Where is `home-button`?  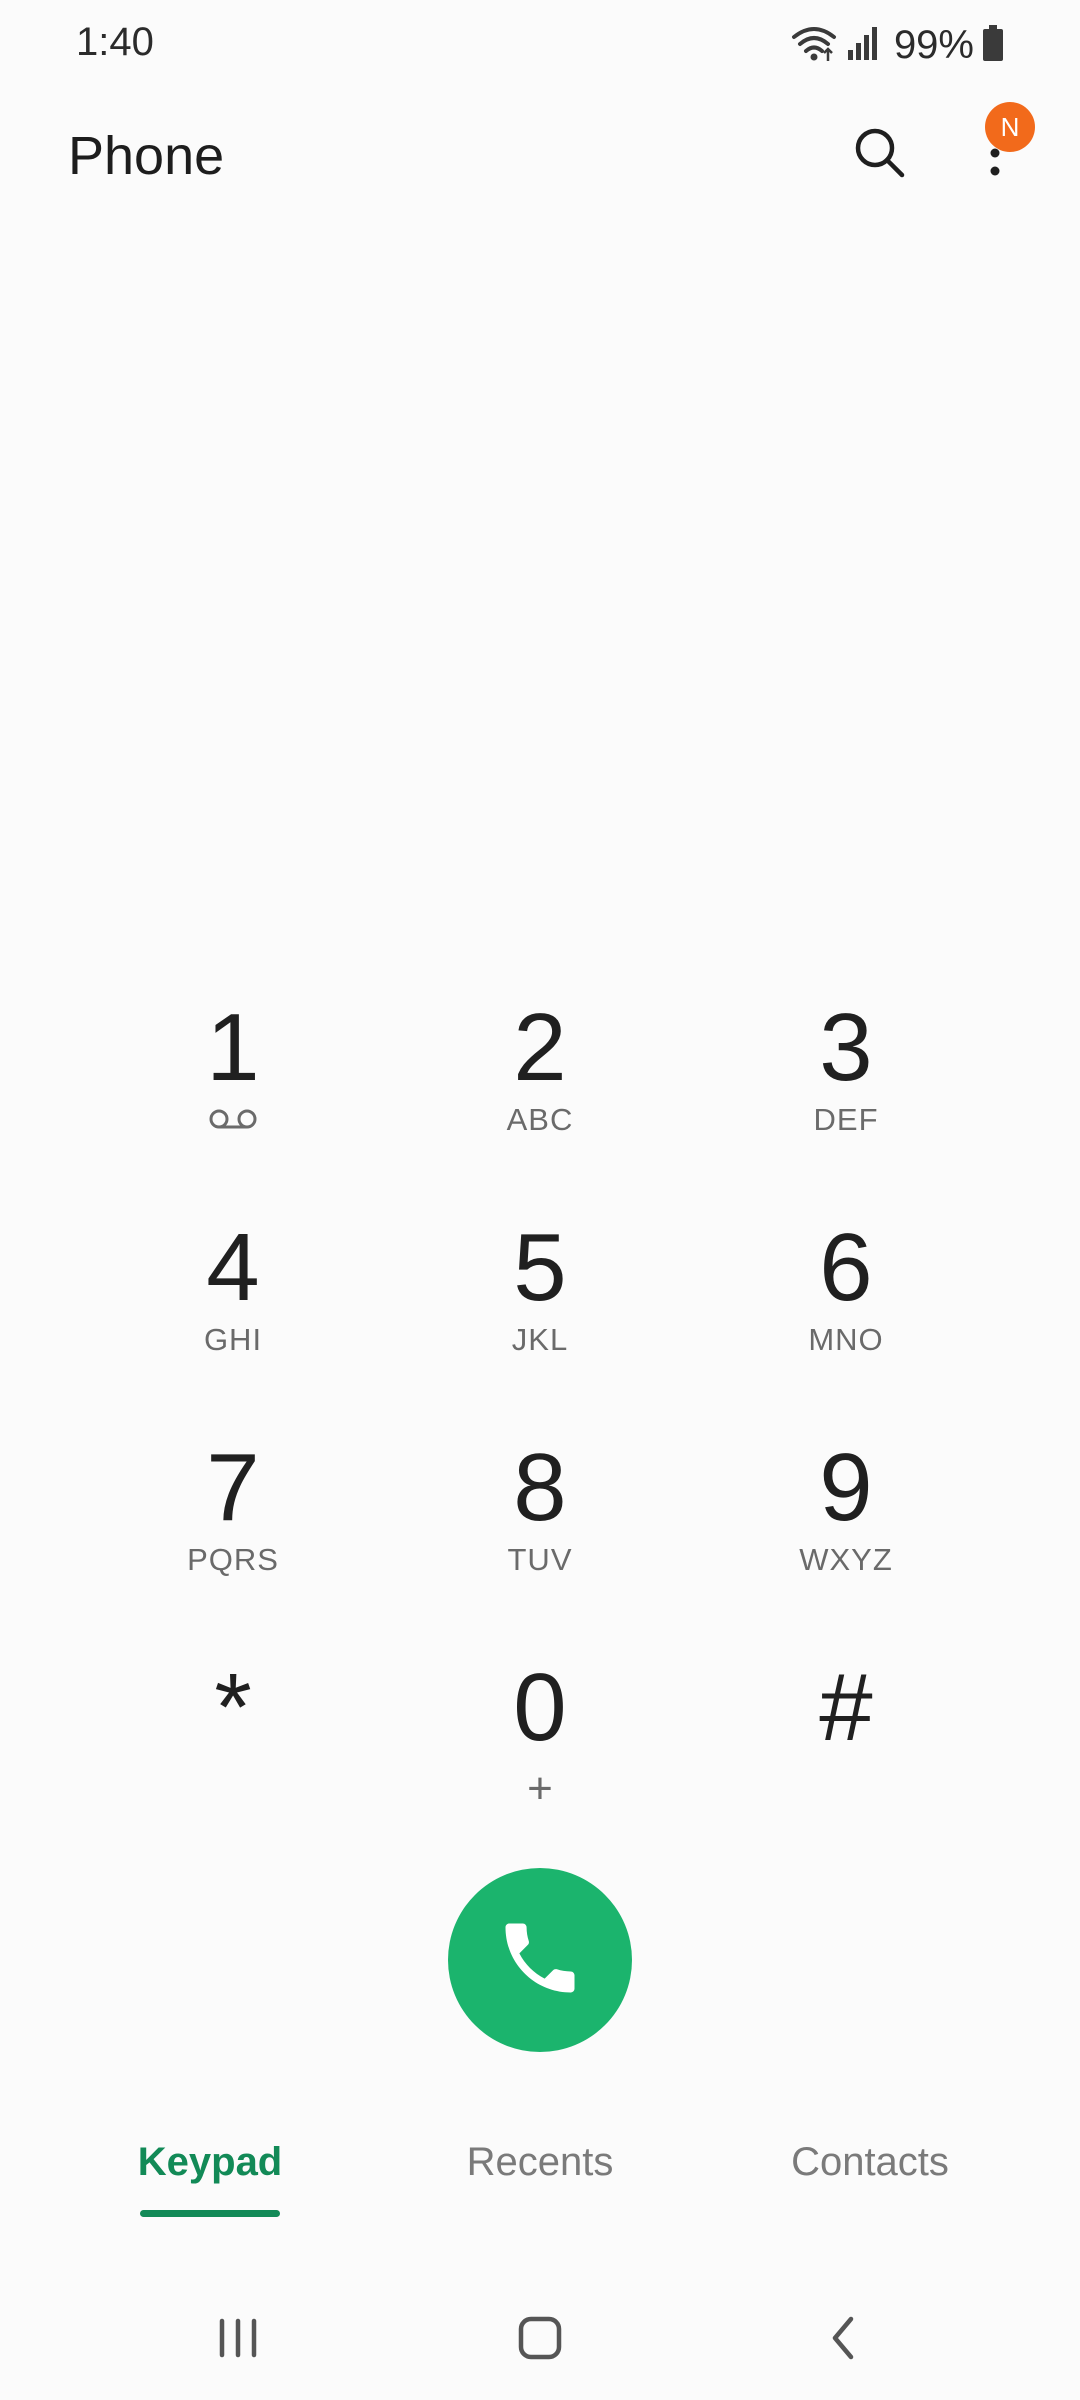 home-button is located at coordinates (540, 2340).